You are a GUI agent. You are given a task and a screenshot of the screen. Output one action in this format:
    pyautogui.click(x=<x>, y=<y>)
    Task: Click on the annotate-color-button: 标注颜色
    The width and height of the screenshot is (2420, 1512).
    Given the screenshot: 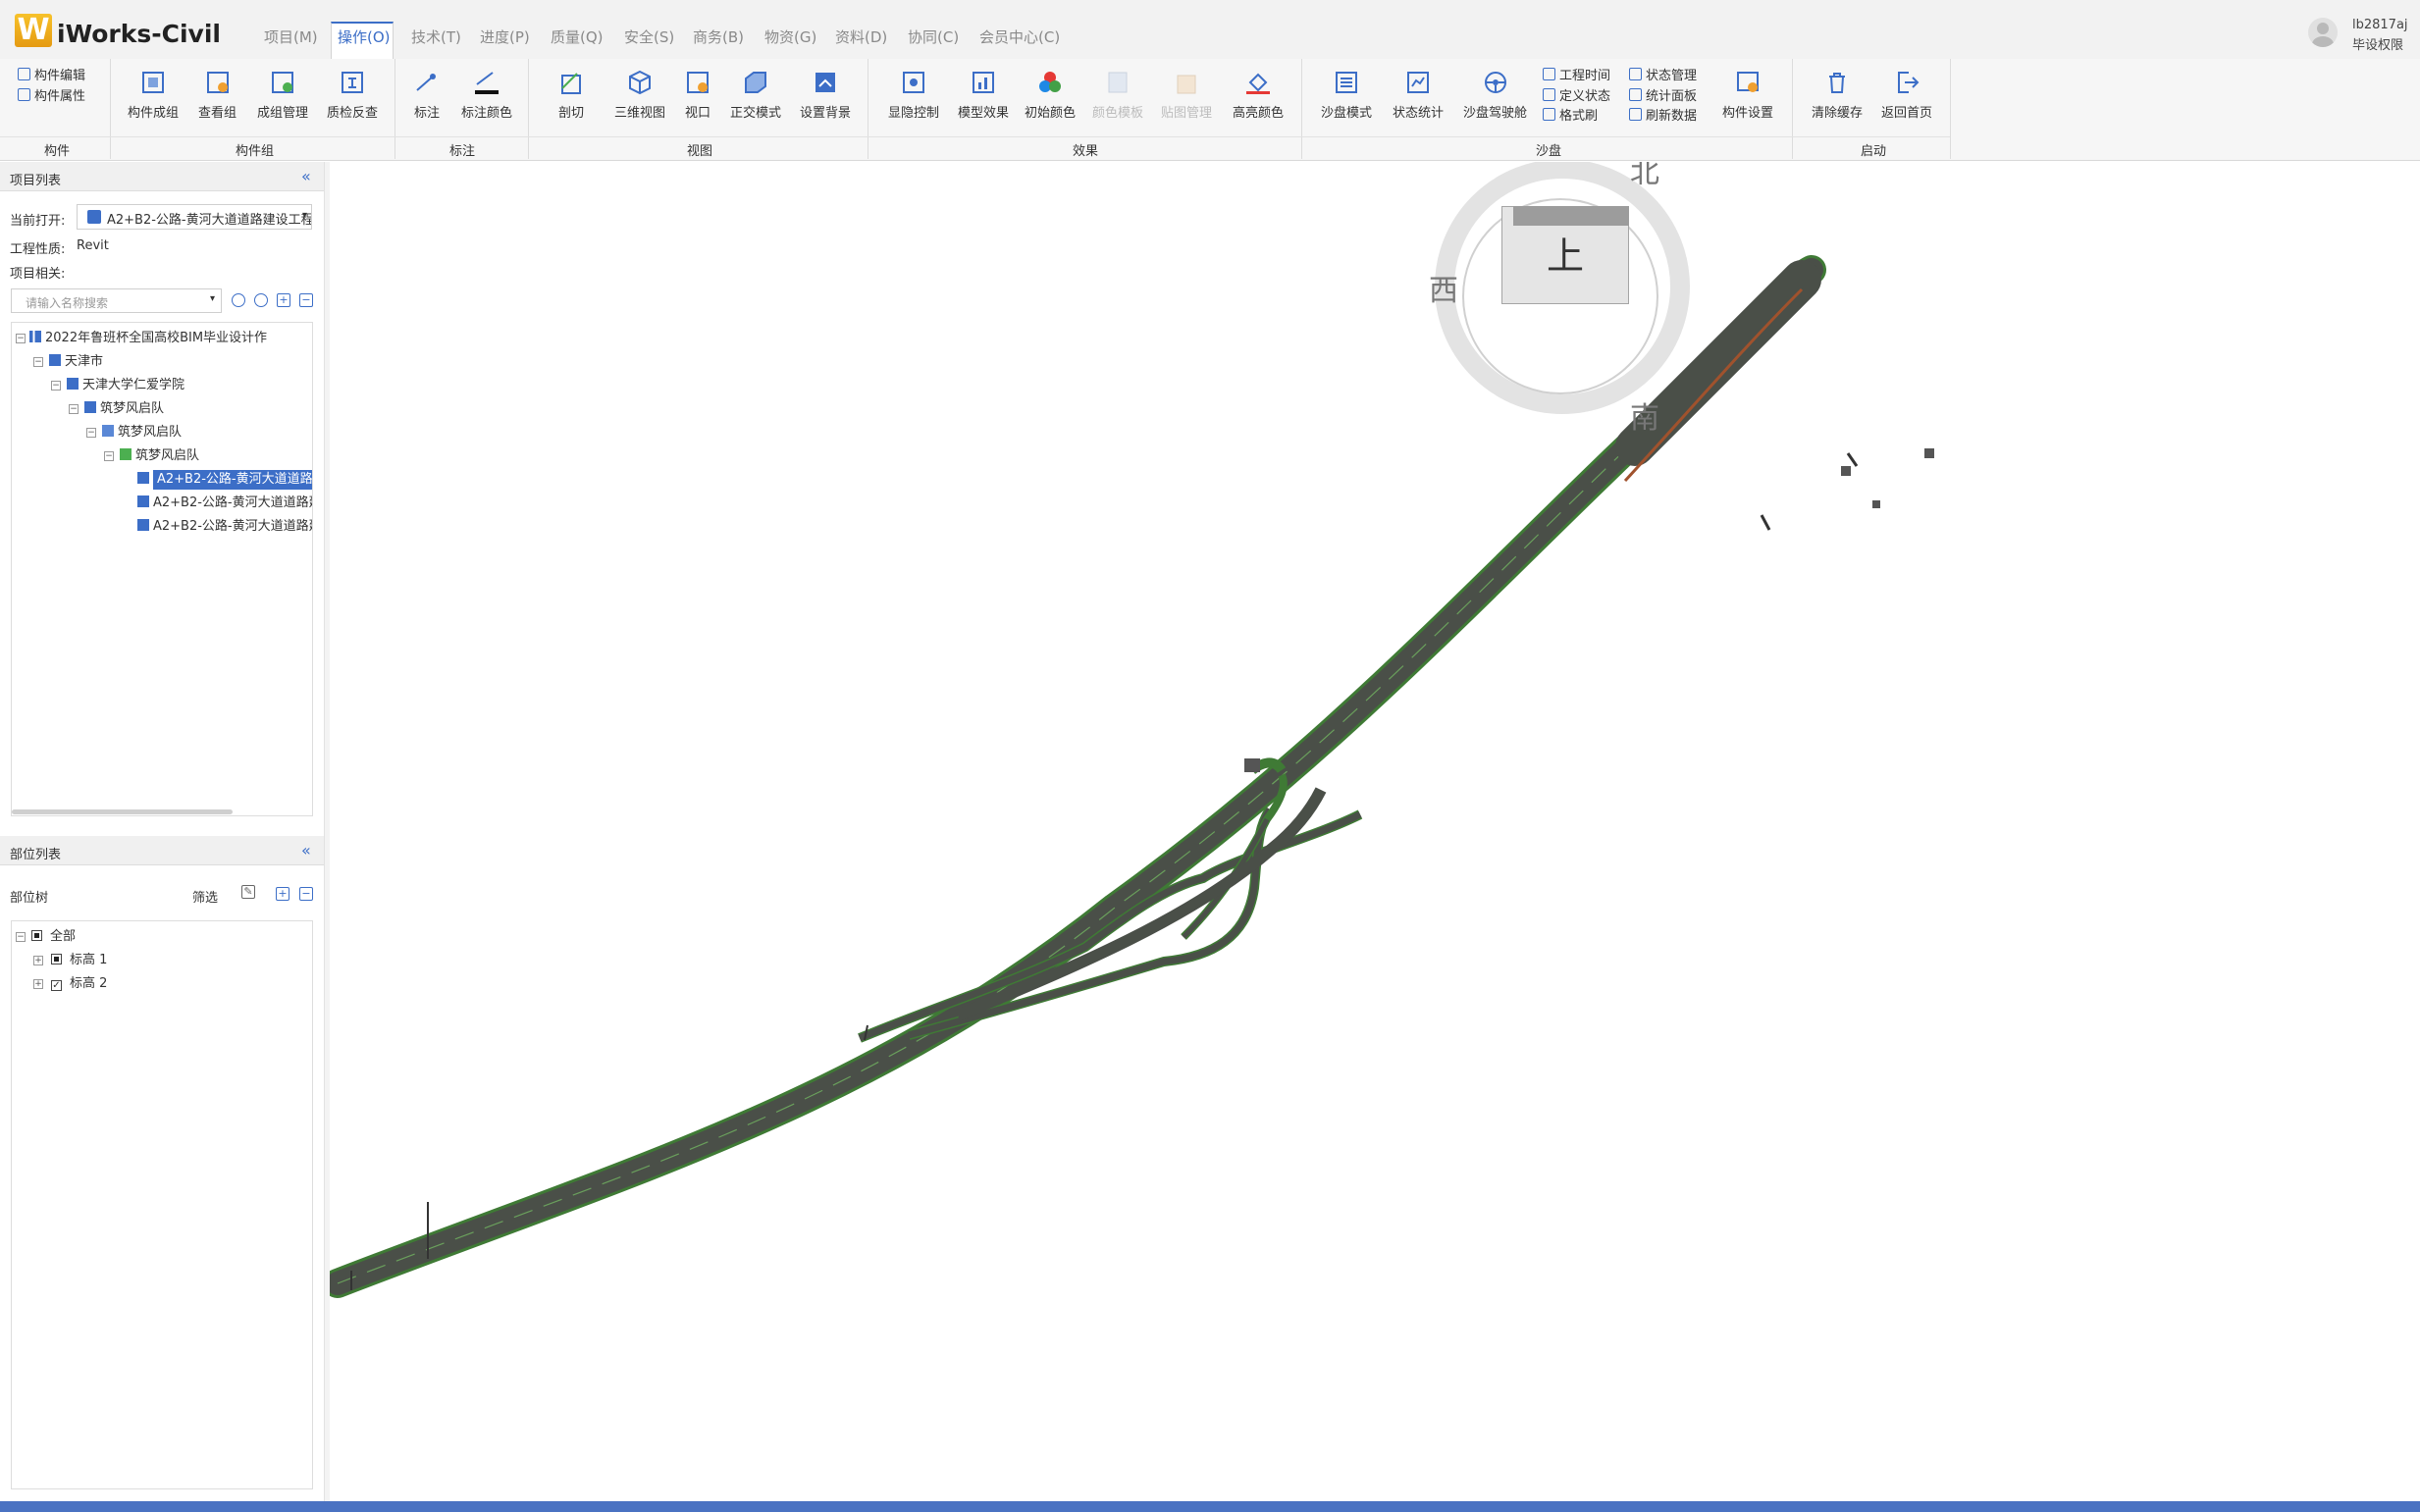 What is the action you would take?
    pyautogui.click(x=486, y=95)
    